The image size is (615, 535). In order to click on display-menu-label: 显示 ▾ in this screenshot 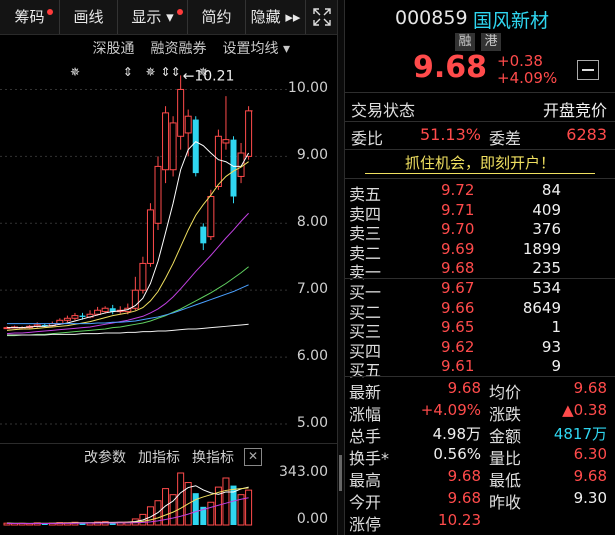, I will do `click(152, 17)`.